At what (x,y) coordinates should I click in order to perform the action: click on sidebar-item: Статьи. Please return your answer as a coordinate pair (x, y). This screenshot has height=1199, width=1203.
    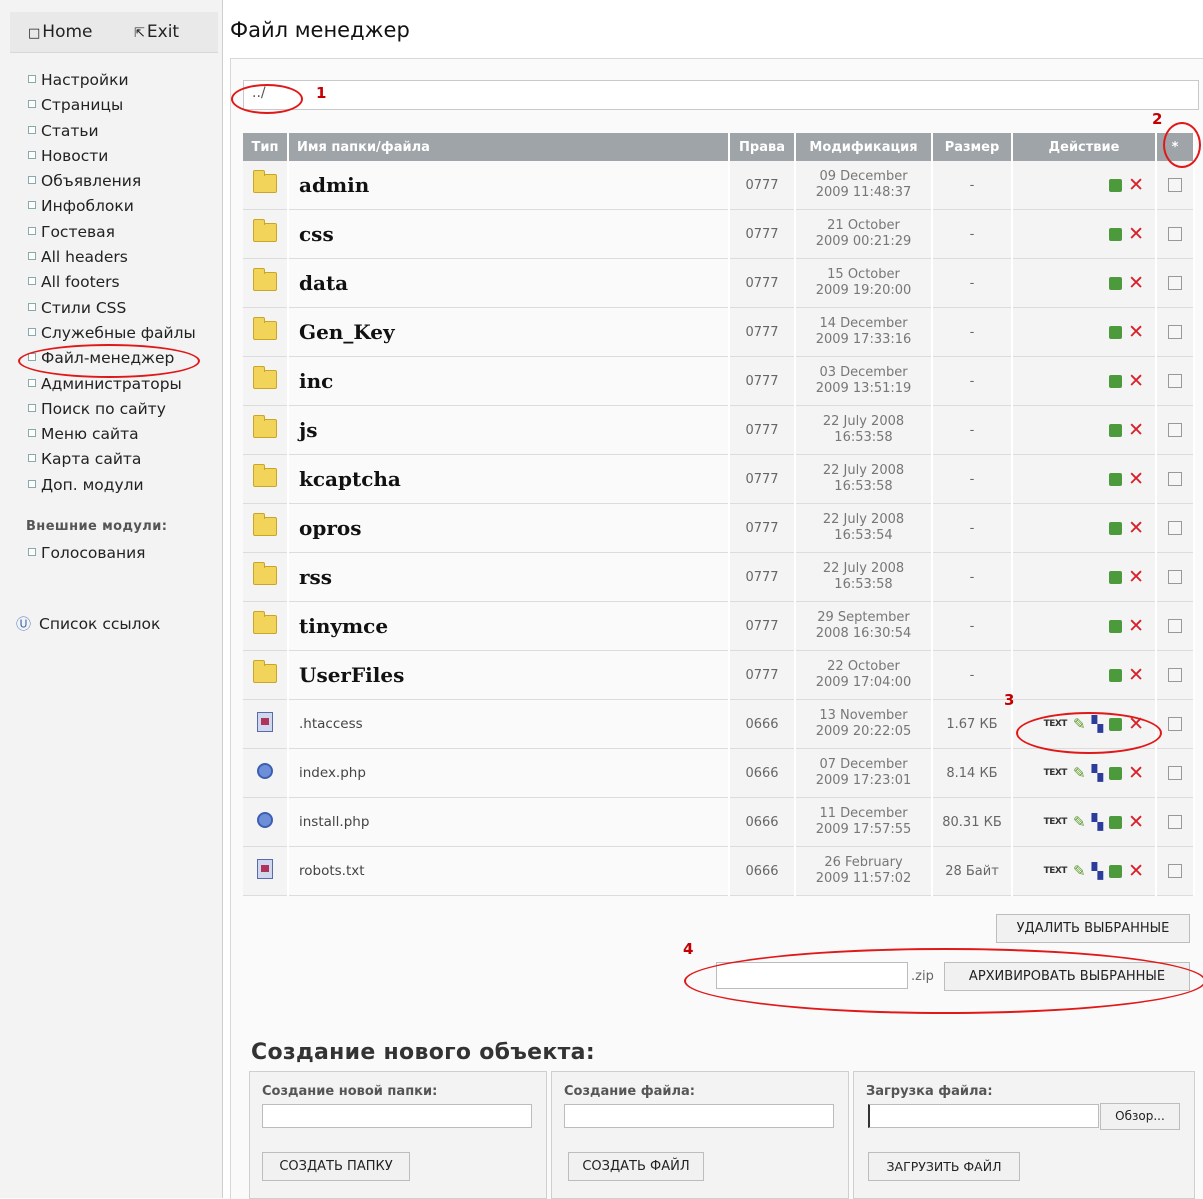
    Looking at the image, I should click on (112, 133).